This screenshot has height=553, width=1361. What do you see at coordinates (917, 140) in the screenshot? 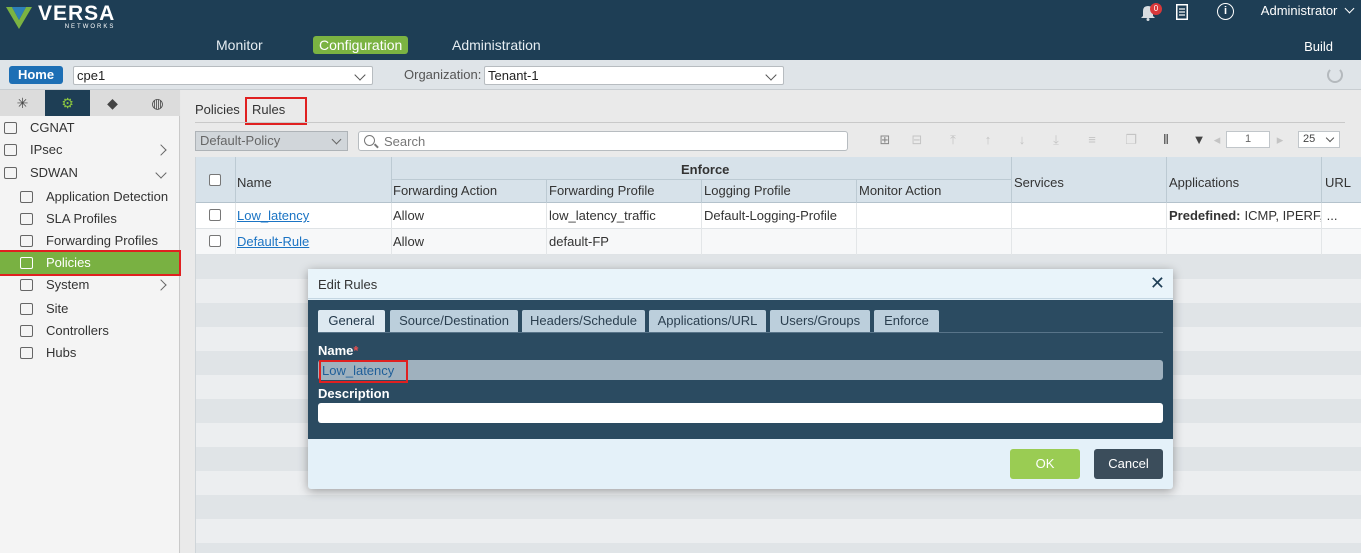
I see `remove-icon: ⊟` at bounding box center [917, 140].